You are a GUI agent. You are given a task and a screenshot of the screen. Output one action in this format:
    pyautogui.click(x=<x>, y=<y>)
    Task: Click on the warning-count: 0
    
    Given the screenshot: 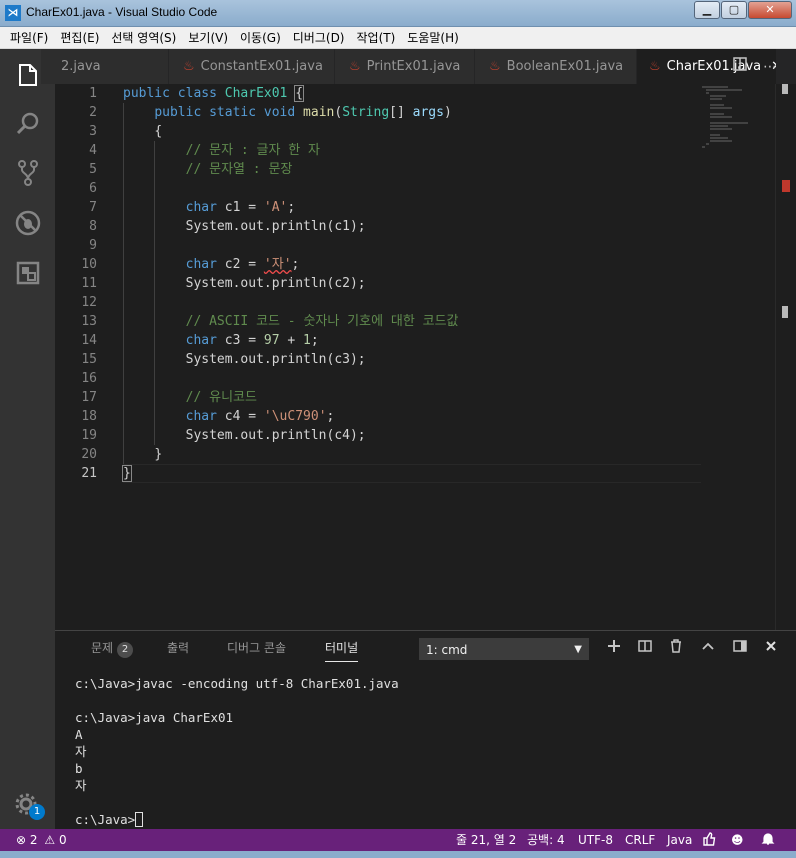 What is the action you would take?
    pyautogui.click(x=62, y=840)
    